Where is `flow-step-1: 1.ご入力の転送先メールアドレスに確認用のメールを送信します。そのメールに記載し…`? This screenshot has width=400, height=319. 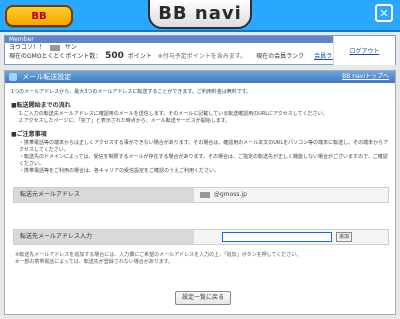 flow-step-1: 1.ご入力の転送先メールアドレスに確認用のメールを送信します。そのメールに記載し… is located at coordinates (173, 114).